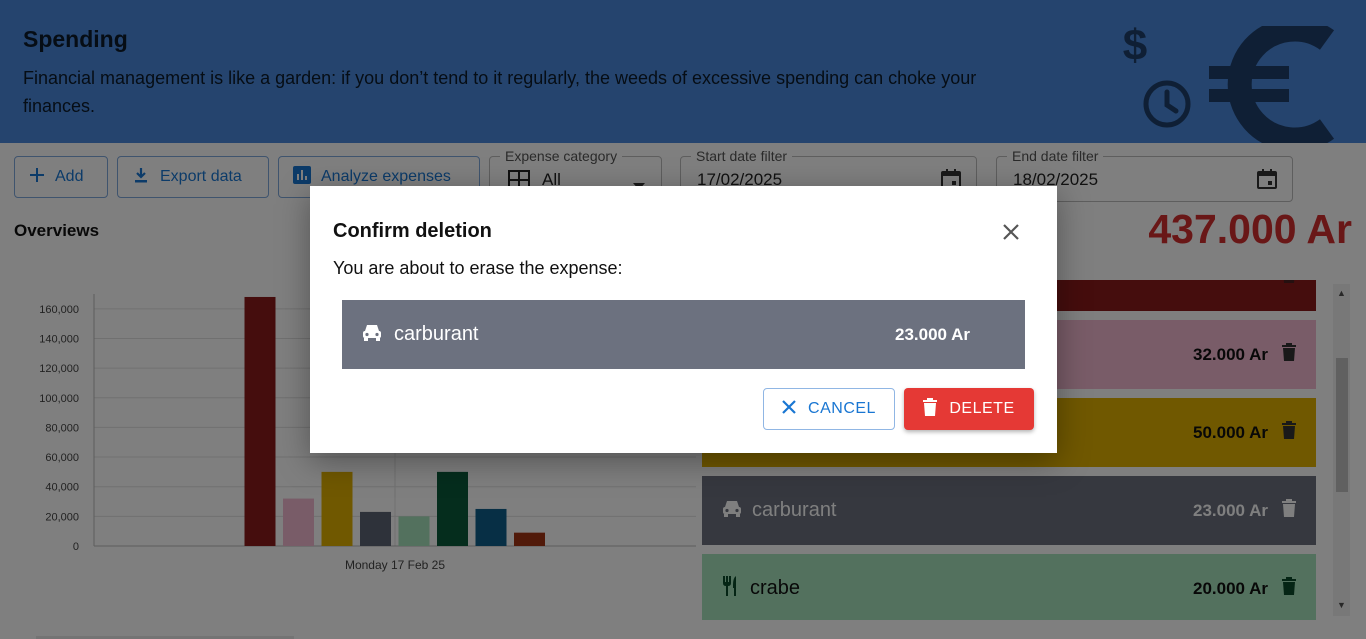  What do you see at coordinates (683, 334) in the screenshot?
I see `expense-preview-card: carburant 23.000 Ar` at bounding box center [683, 334].